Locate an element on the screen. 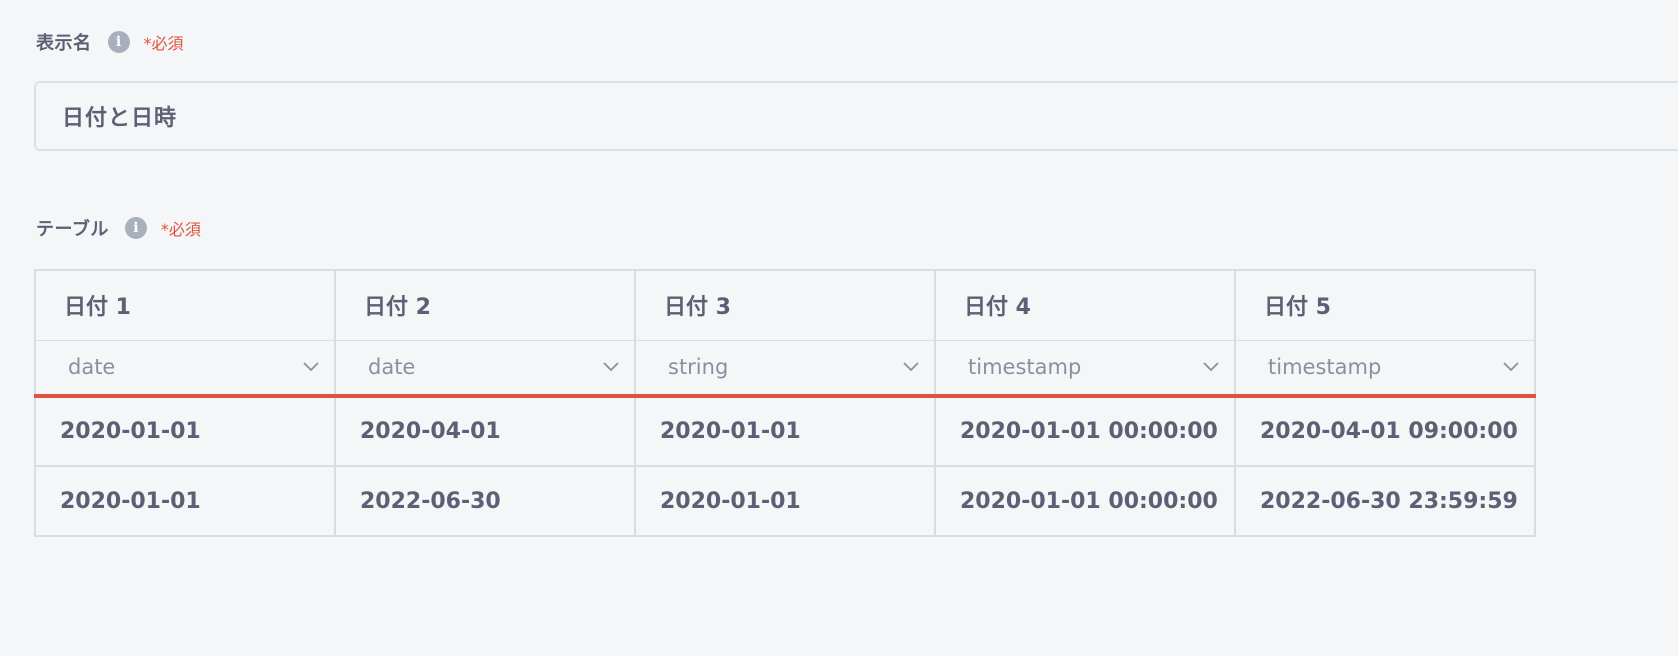 This screenshot has height=656, width=1678. column-name-header: 日付 4 is located at coordinates (1085, 304).